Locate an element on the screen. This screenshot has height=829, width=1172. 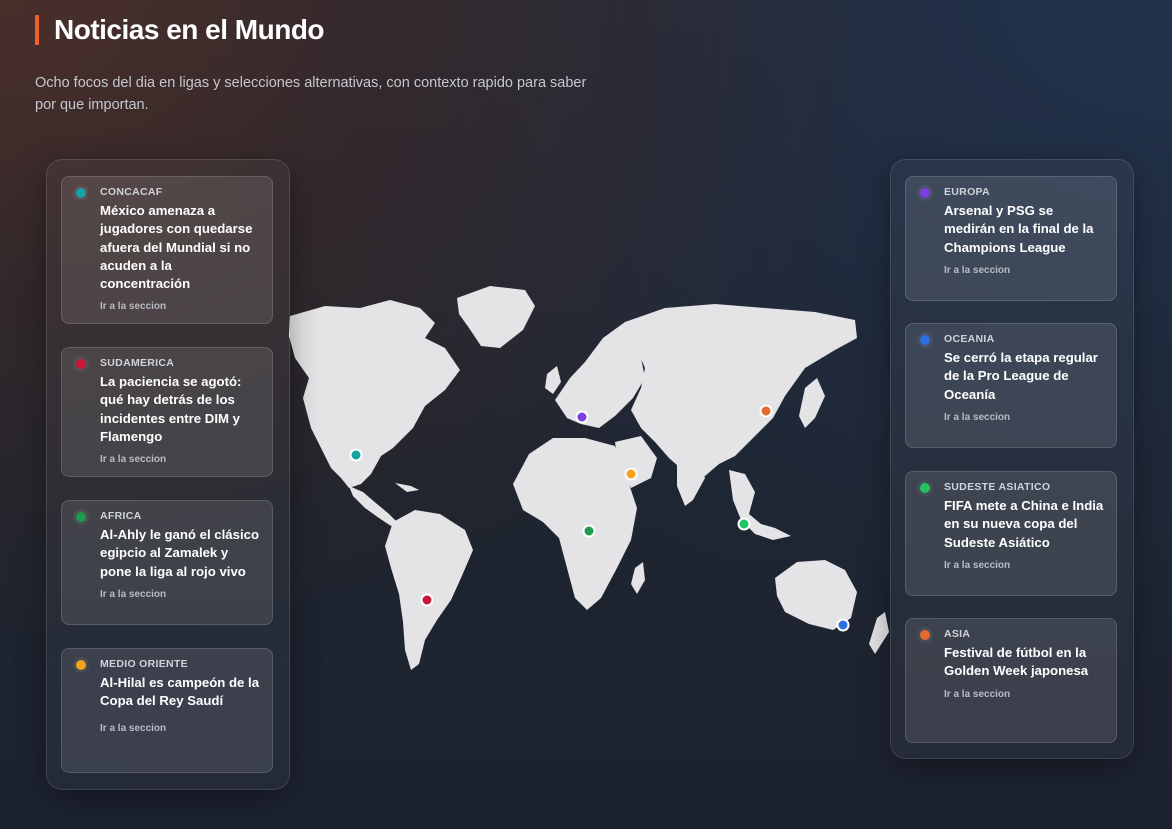
card-region: ASIA is located at coordinates (957, 634).